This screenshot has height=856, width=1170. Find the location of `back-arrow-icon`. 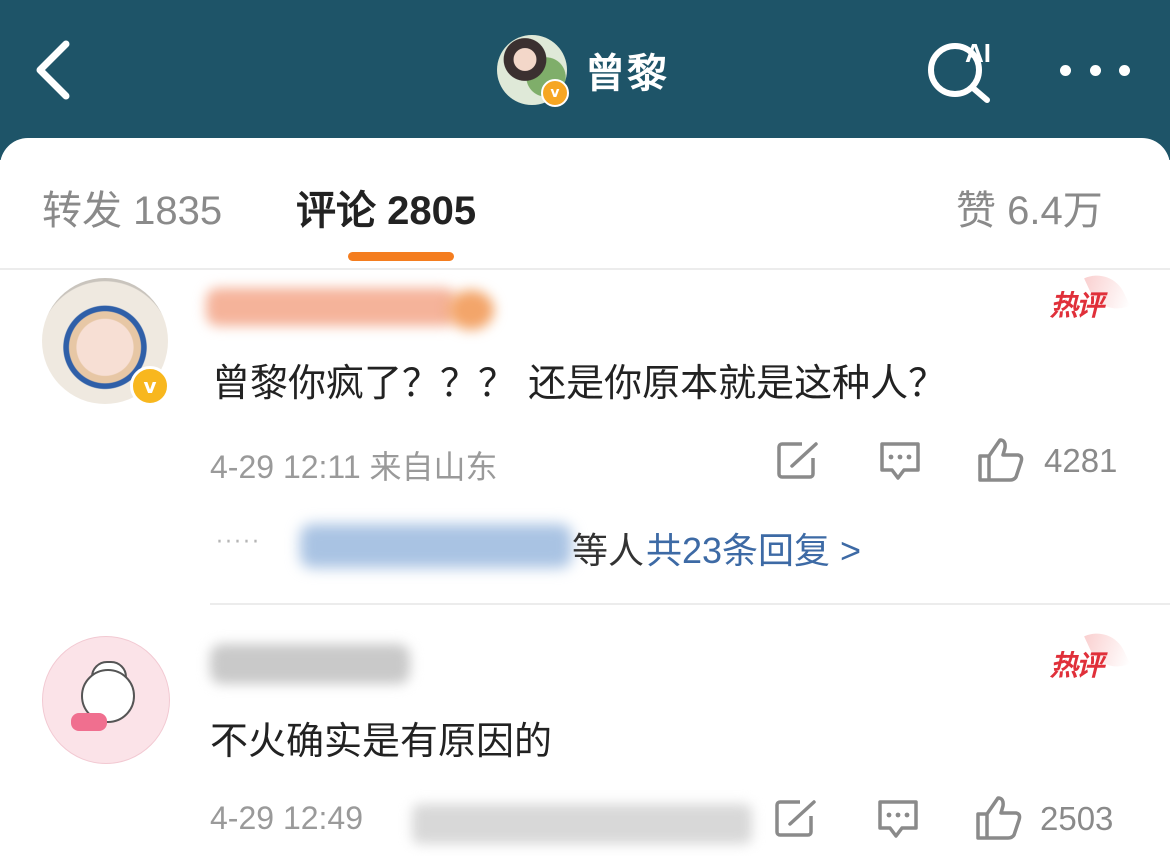

back-arrow-icon is located at coordinates (55, 70).